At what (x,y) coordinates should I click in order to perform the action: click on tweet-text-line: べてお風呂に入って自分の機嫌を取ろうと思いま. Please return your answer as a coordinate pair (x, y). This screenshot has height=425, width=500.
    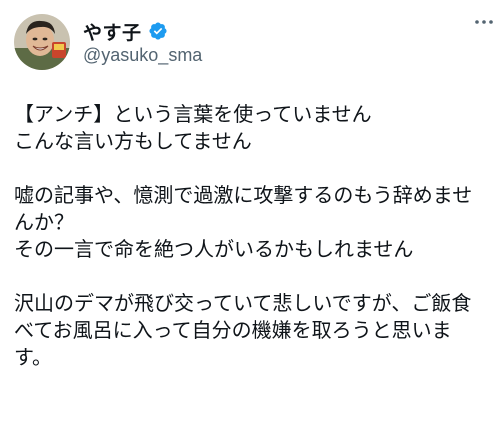
    Looking at the image, I should click on (233, 330).